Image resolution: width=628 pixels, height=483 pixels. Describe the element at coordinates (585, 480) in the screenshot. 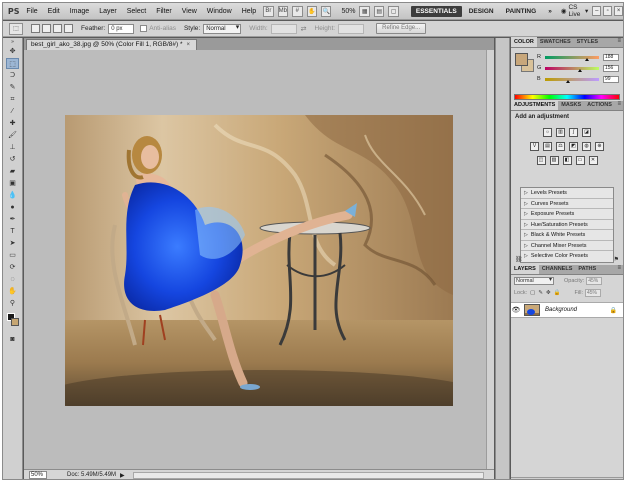

I see `new-layer-icon: ⊞` at that location.